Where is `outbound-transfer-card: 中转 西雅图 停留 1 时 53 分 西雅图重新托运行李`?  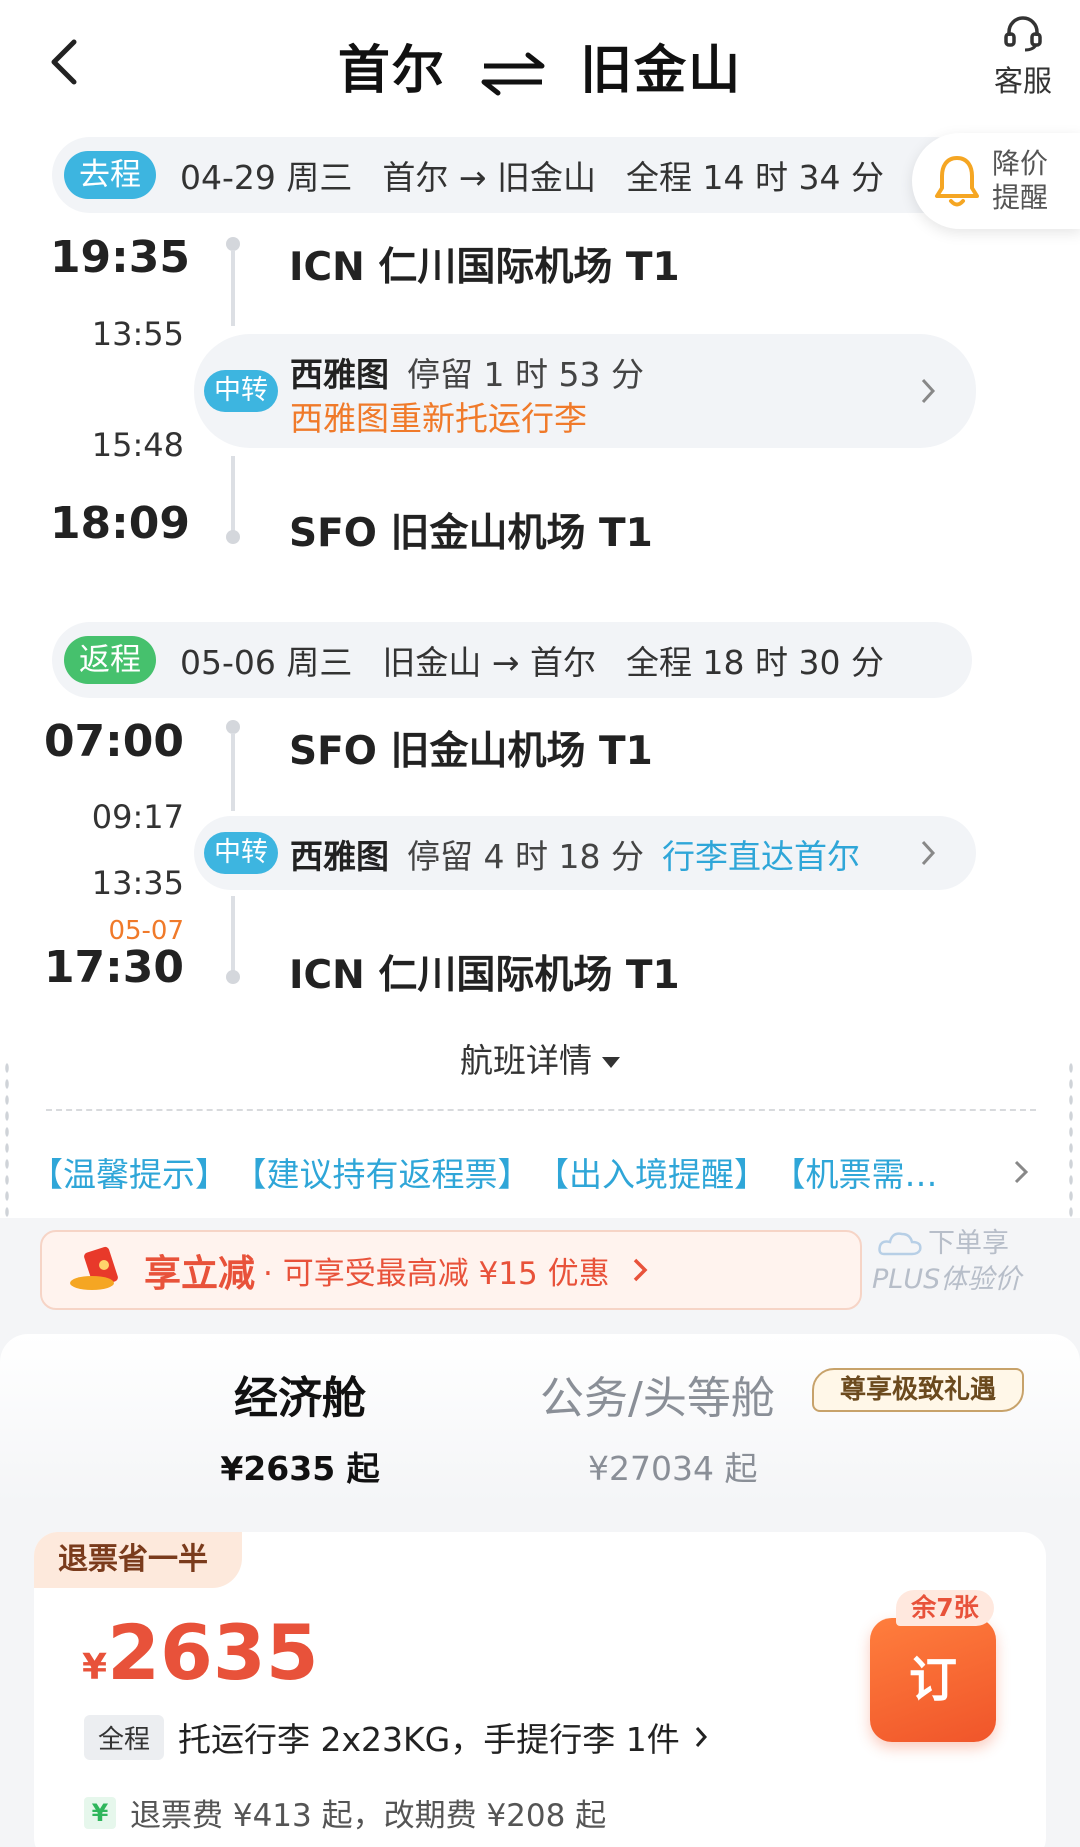
outbound-transfer-card: 中转 西雅图 停留 1 时 53 分 西雅图重新托运行李 is located at coordinates (585, 391).